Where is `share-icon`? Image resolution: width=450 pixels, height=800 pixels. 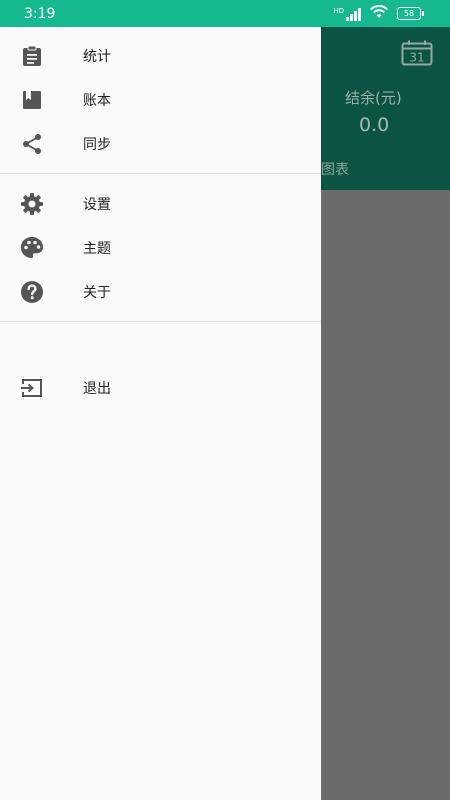 share-icon is located at coordinates (32, 144).